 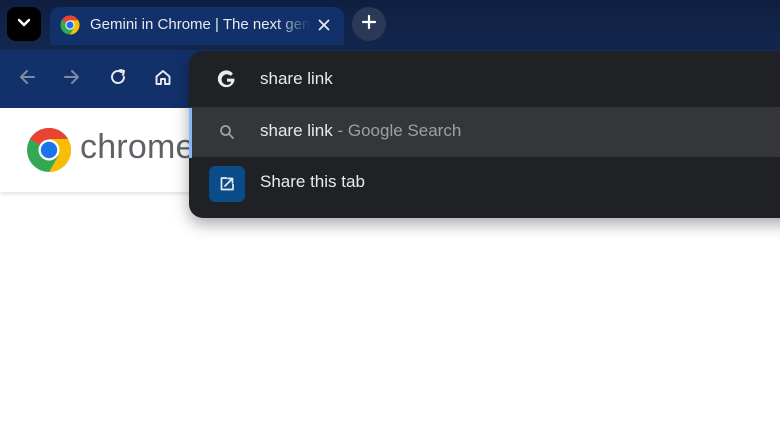 What do you see at coordinates (484, 183) in the screenshot?
I see `suggestion-share-tab: Share this tab` at bounding box center [484, 183].